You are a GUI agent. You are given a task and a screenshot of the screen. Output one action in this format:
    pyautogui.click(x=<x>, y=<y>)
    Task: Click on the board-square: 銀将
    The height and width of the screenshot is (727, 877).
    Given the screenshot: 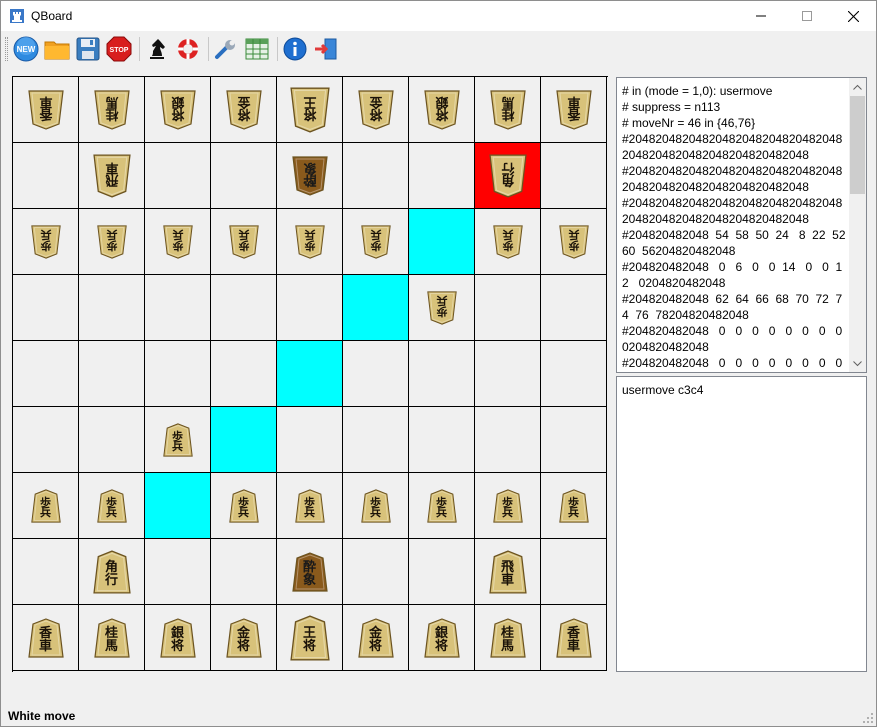 What is the action you would take?
    pyautogui.click(x=178, y=638)
    